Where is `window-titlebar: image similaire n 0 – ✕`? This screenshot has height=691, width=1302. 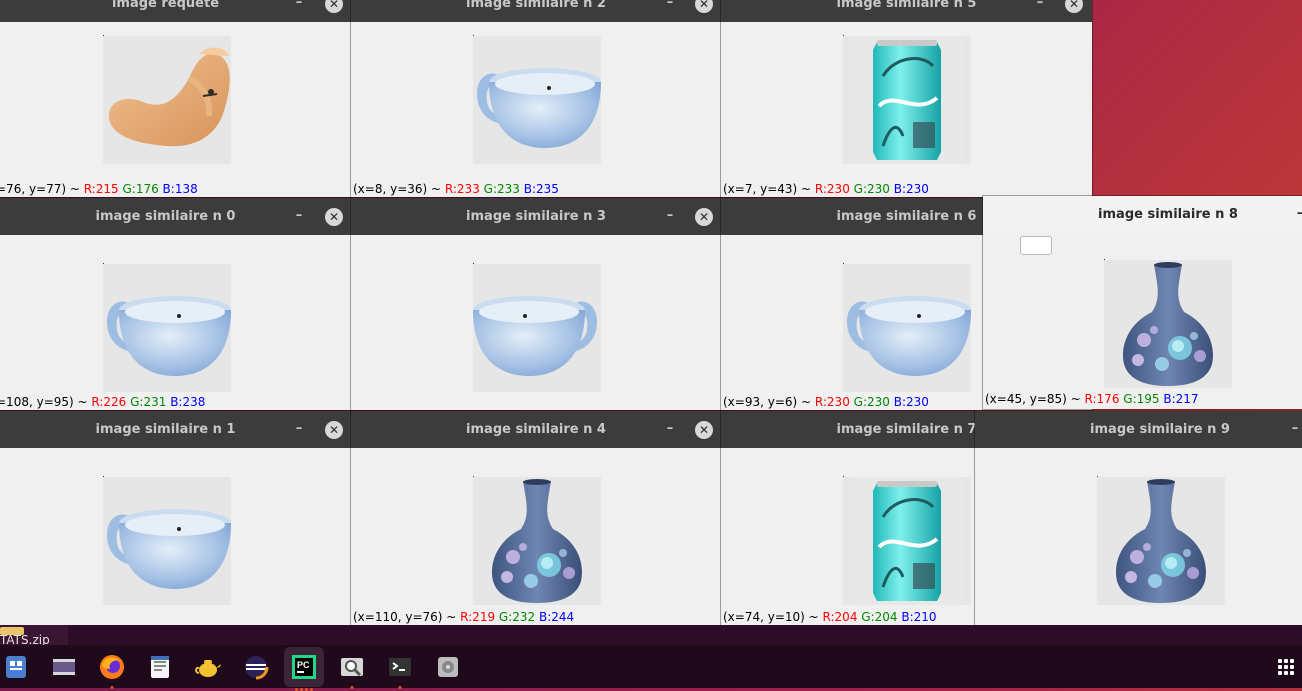 window-titlebar: image similaire n 0 – ✕ is located at coordinates (175, 216).